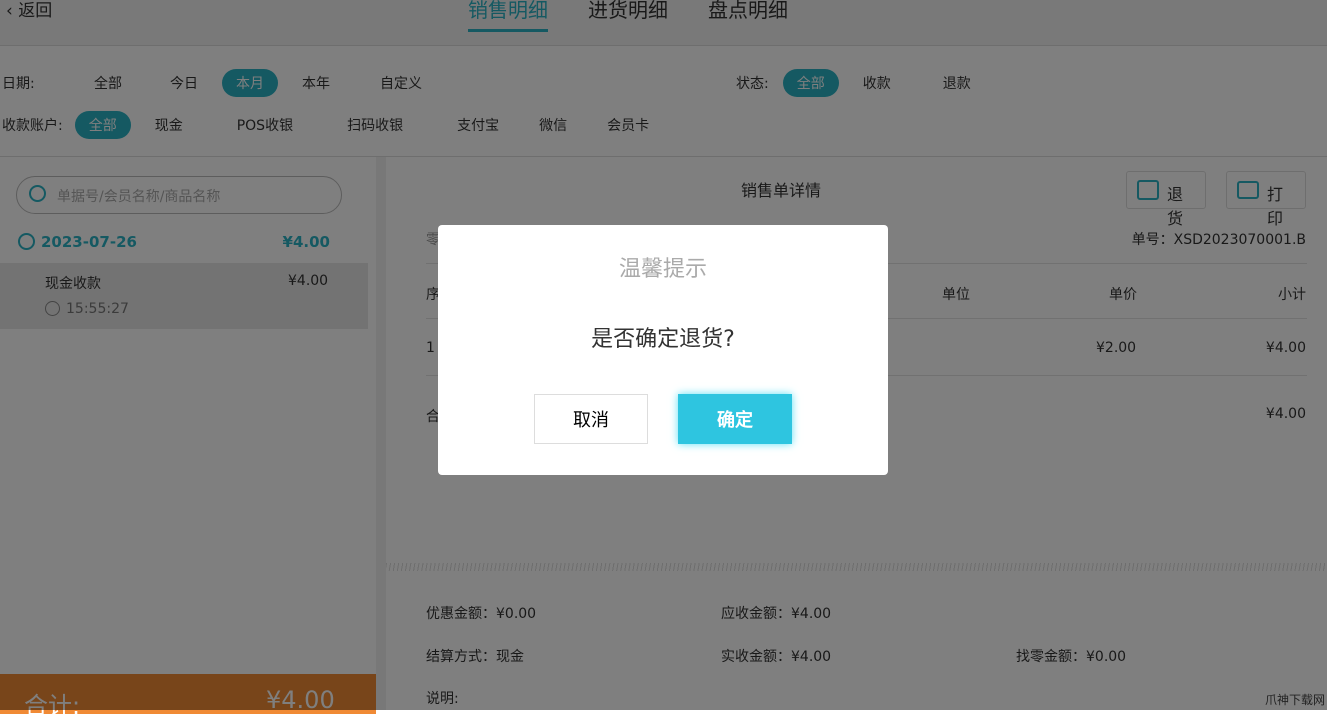 This screenshot has width=1327, height=721. What do you see at coordinates (1294, 700) in the screenshot?
I see `watermark: 爪神下载网` at bounding box center [1294, 700].